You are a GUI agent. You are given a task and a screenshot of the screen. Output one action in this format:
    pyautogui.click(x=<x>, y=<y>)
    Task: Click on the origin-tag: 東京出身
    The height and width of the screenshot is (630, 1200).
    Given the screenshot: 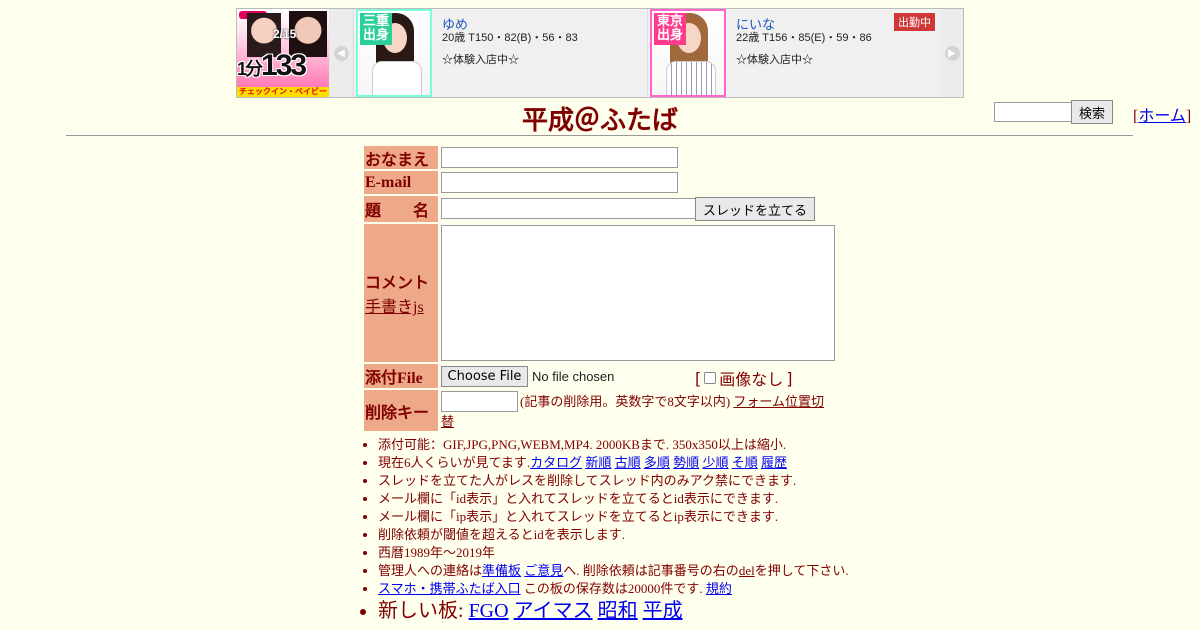 What is the action you would take?
    pyautogui.click(x=670, y=29)
    